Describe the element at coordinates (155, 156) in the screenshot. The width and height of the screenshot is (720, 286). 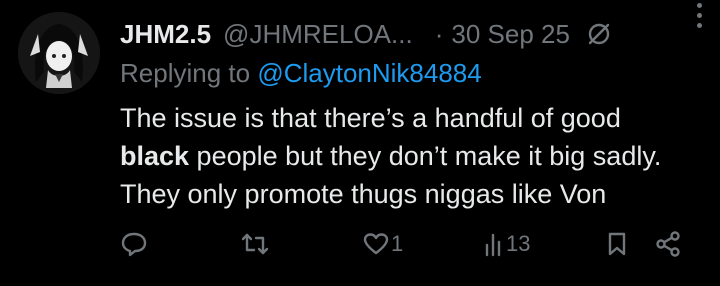
I see `bold-word: black` at that location.